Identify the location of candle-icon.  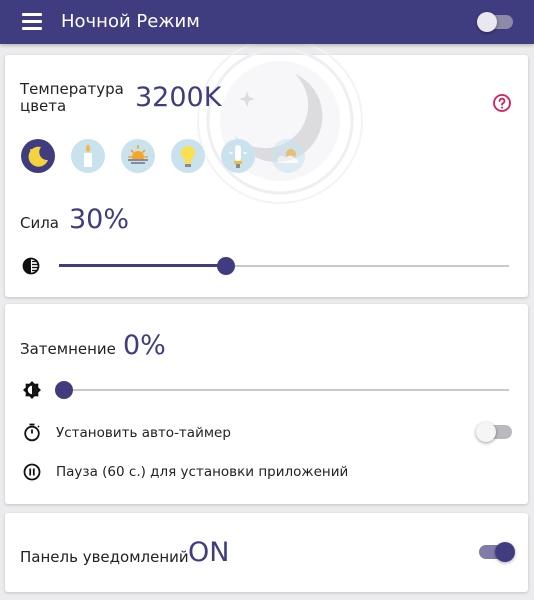
(88, 155).